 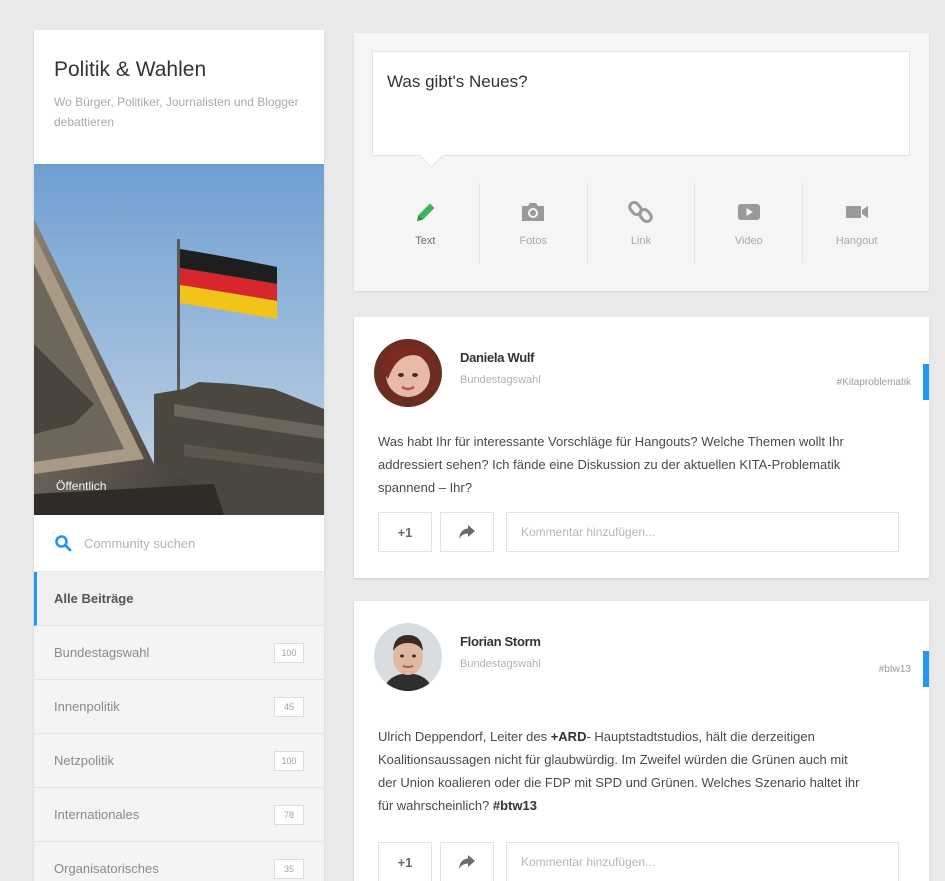 What do you see at coordinates (87, 706) in the screenshot?
I see `nav-item-label: Innenpolitik` at bounding box center [87, 706].